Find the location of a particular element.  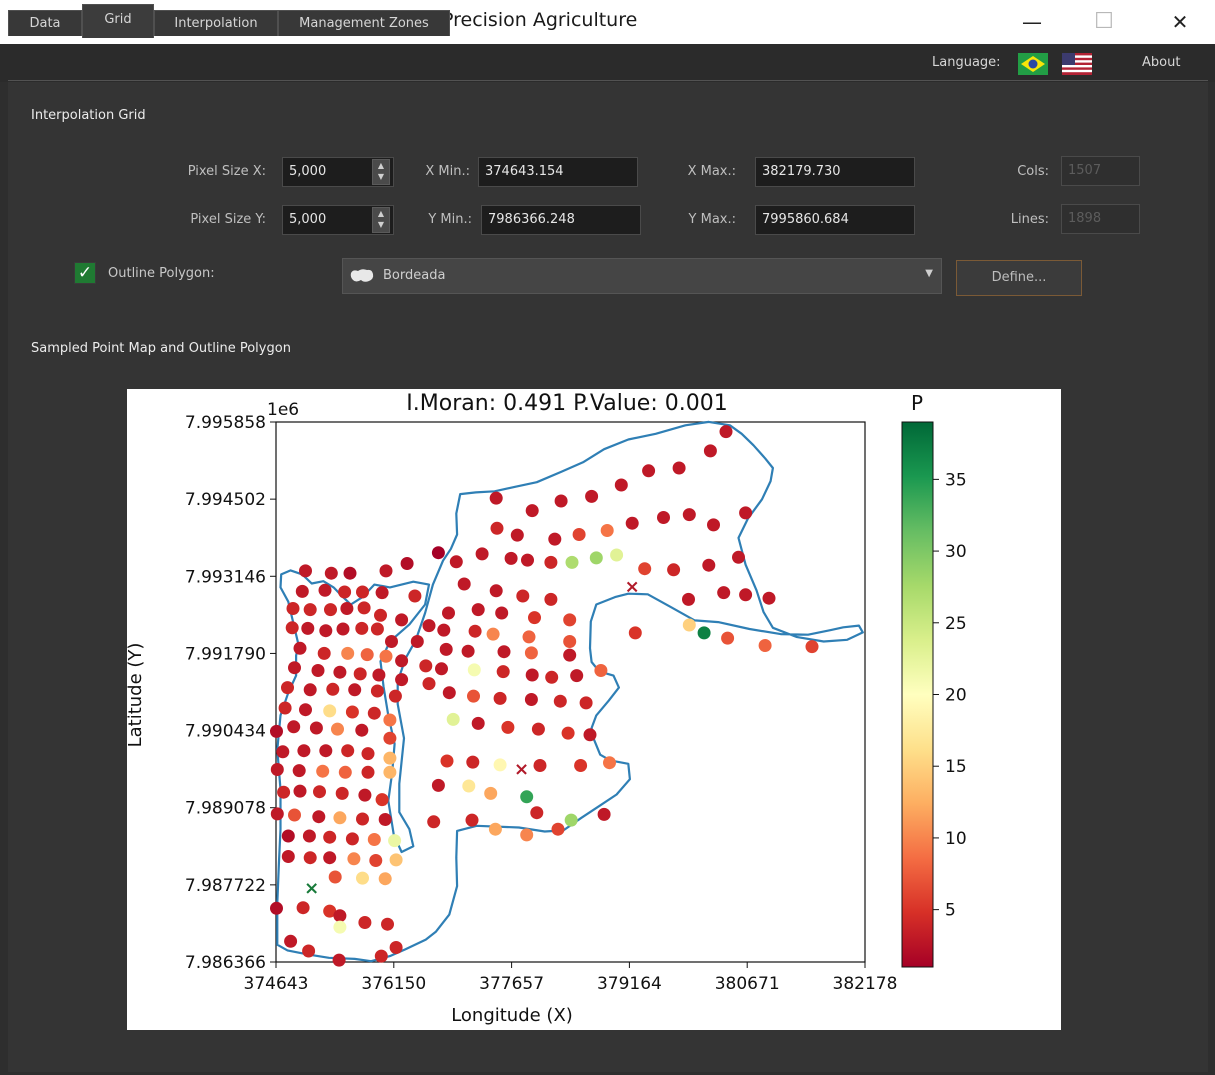

y-tick-label: 7.986366 is located at coordinates (225, 963).